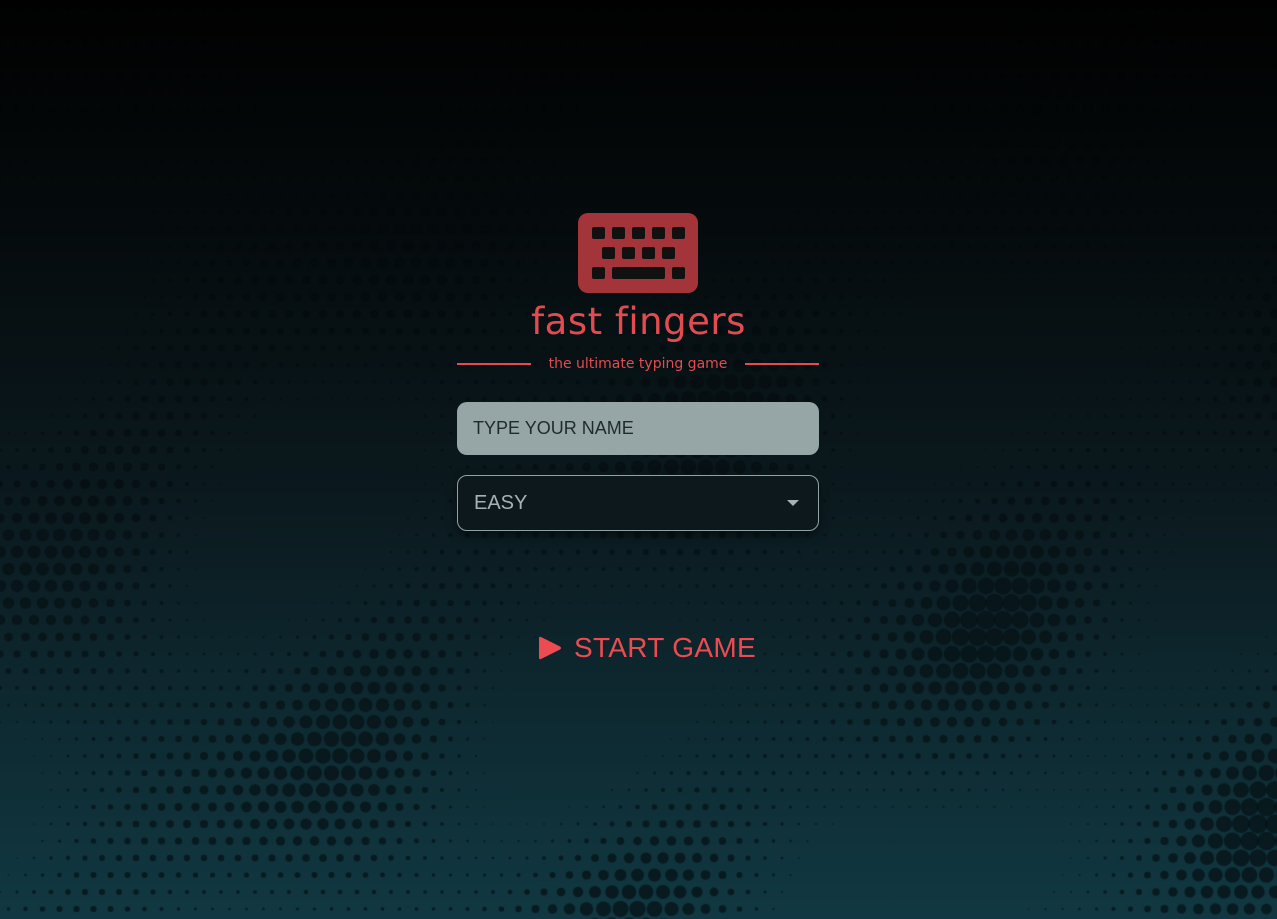 Image resolution: width=1277 pixels, height=919 pixels. Describe the element at coordinates (638, 503) in the screenshot. I see `difficulty-select: EASY` at that location.